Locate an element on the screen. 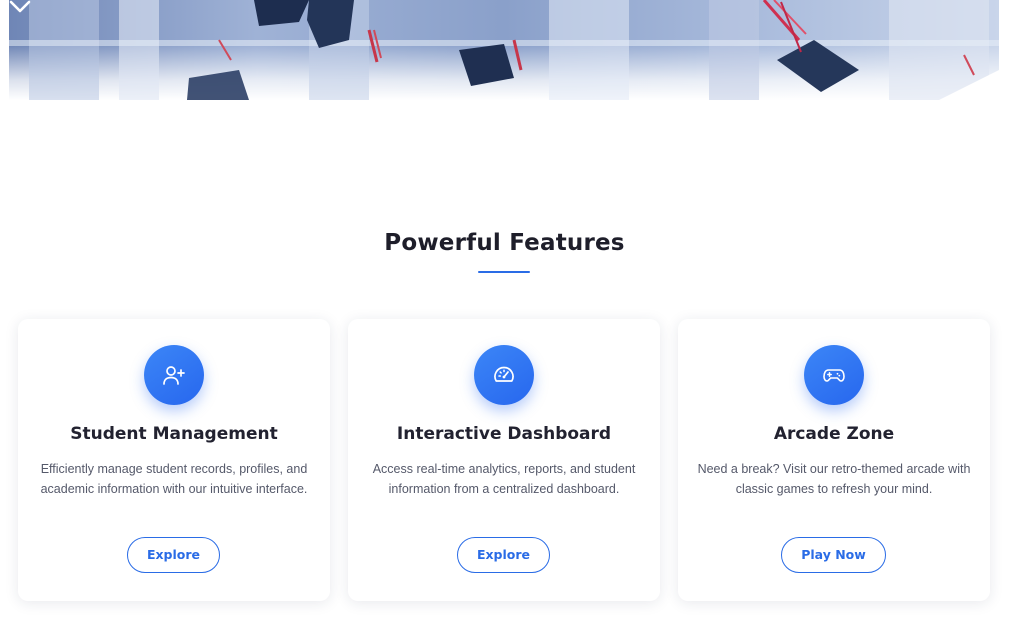 This screenshot has width=1009, height=619. title-underline is located at coordinates (504, 272).